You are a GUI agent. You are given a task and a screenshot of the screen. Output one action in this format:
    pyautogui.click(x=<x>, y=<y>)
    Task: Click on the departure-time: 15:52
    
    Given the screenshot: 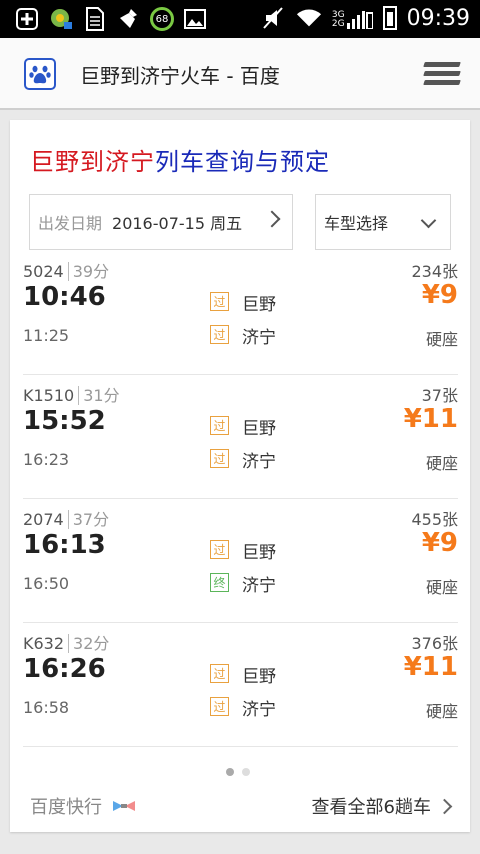 What is the action you would take?
    pyautogui.click(x=64, y=421)
    